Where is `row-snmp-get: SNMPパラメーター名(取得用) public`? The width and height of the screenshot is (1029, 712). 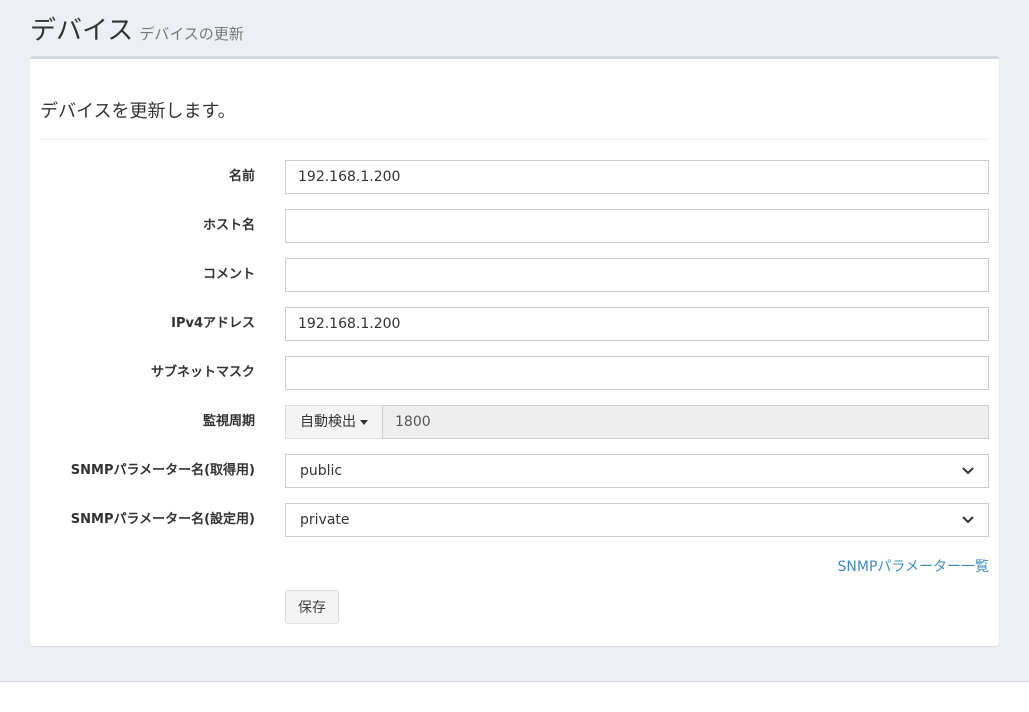 row-snmp-get: SNMPパラメーター名(取得用) public is located at coordinates (514, 471).